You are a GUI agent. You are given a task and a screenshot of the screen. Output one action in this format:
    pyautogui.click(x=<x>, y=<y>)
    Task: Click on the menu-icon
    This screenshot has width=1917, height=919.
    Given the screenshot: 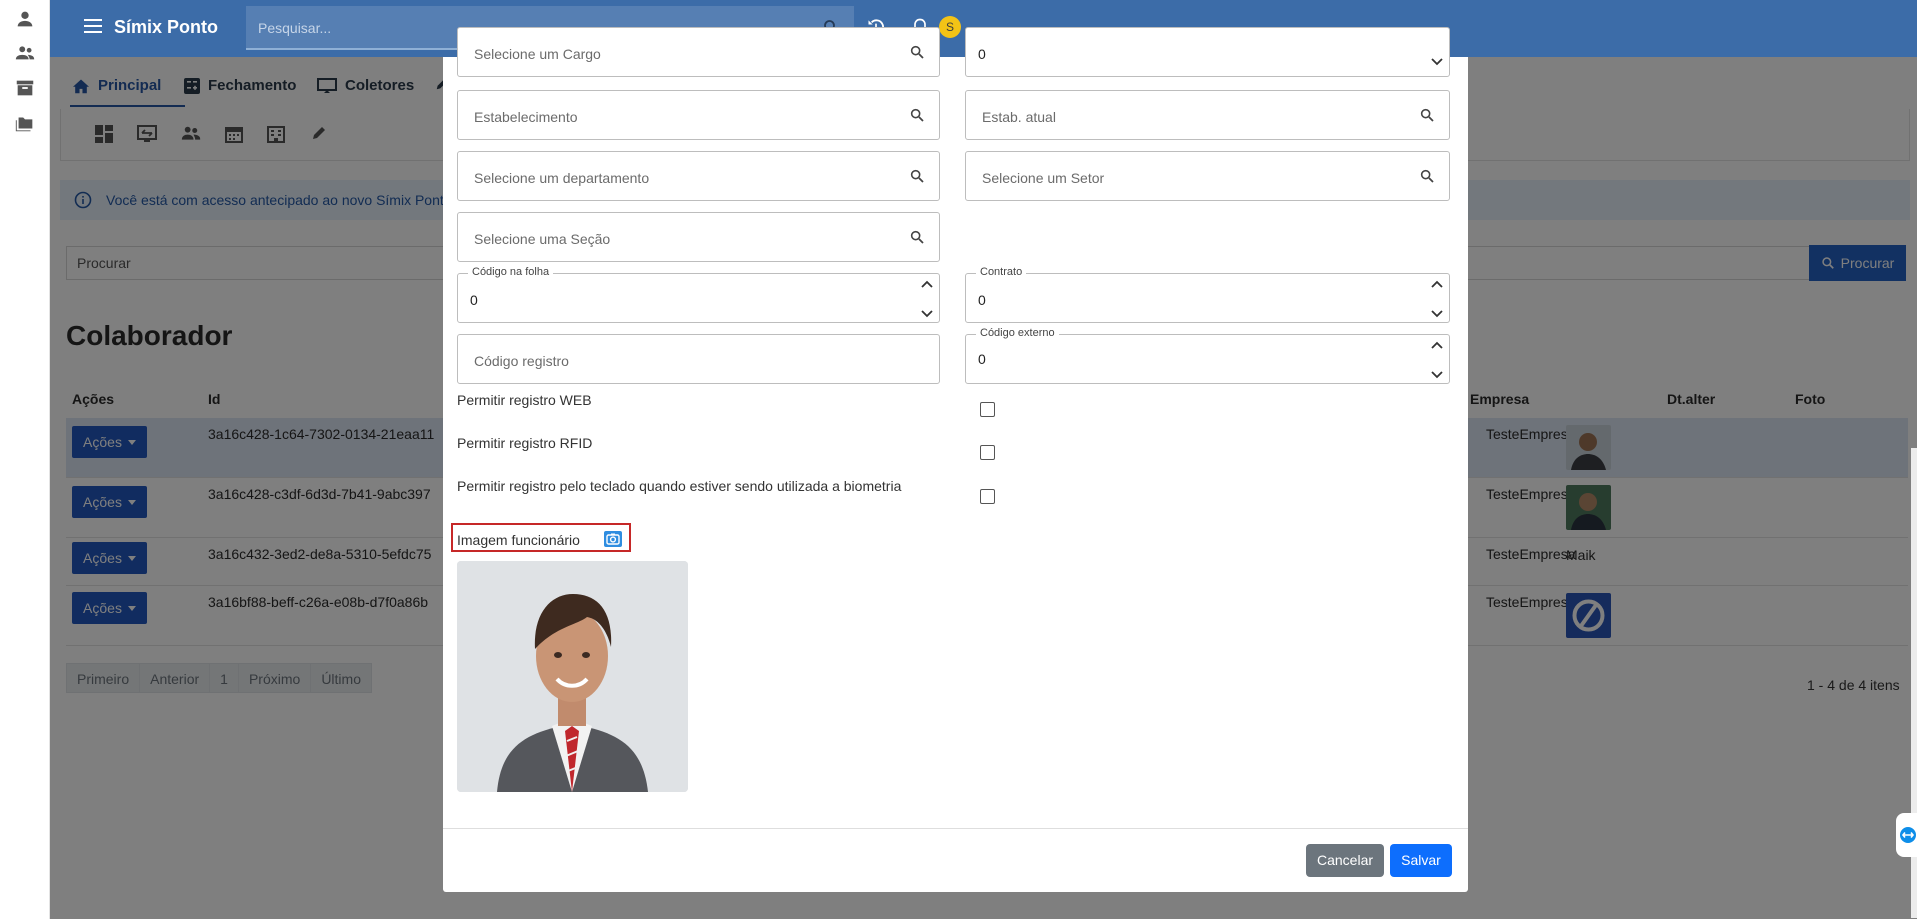 What is the action you would take?
    pyautogui.click(x=93, y=26)
    